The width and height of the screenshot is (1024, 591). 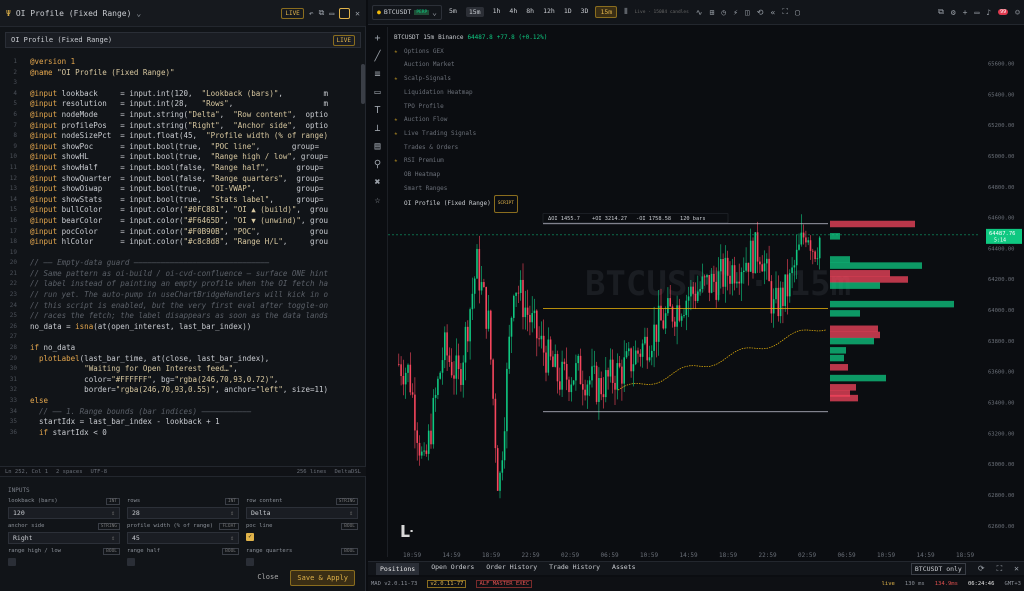 I want to click on input-box: 45 ⇕, so click(x=183, y=538).